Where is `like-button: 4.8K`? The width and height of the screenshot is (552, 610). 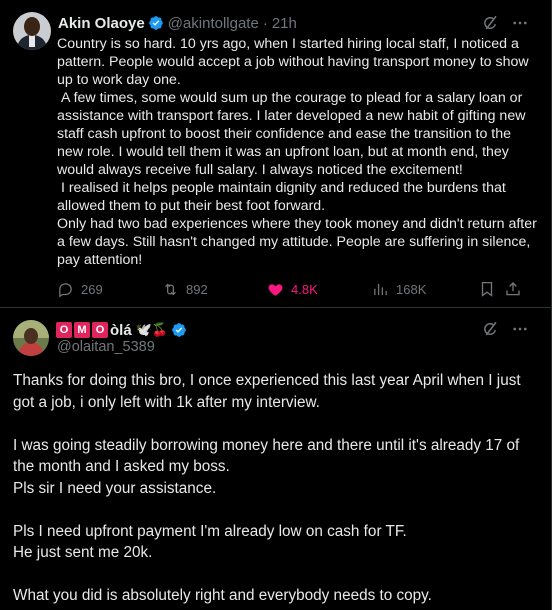 like-button: 4.8K is located at coordinates (292, 289).